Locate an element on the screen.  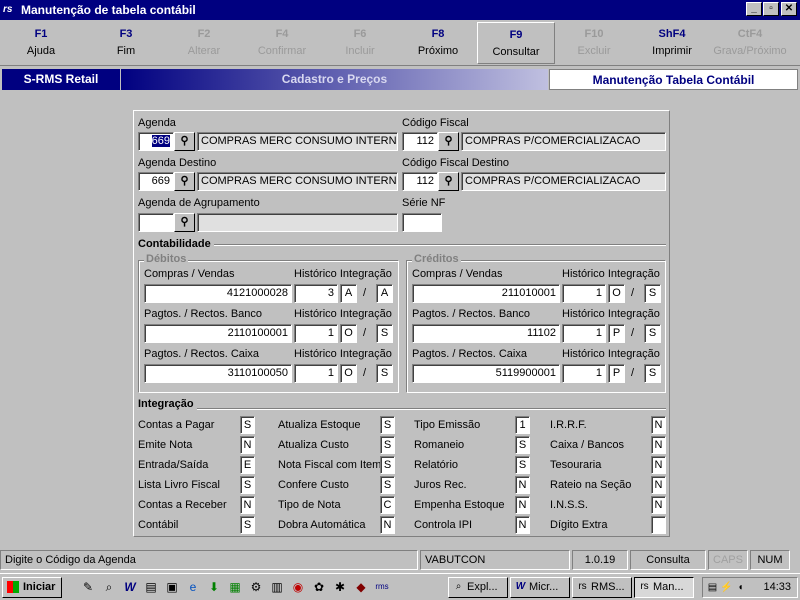
quicklaunch-grid-icon: ▦ is located at coordinates (235, 587).